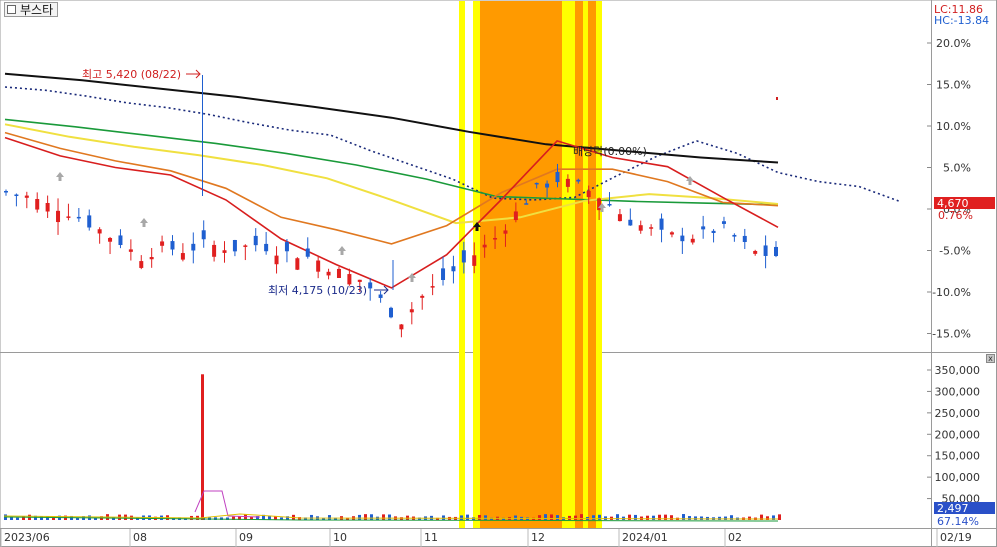 Image resolution: width=997 pixels, height=547 pixels. What do you see at coordinates (957, 168) in the screenshot?
I see `price-axis-label: 5.0%` at bounding box center [957, 168].